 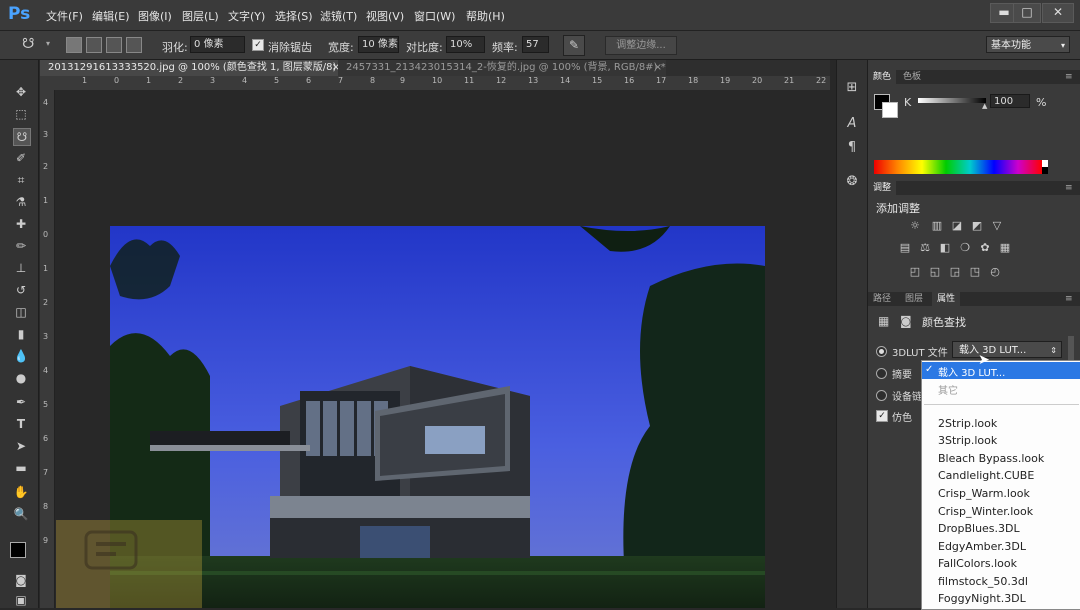 What do you see at coordinates (912, 77) in the screenshot?
I see `tab-swatches: 色板` at bounding box center [912, 77].